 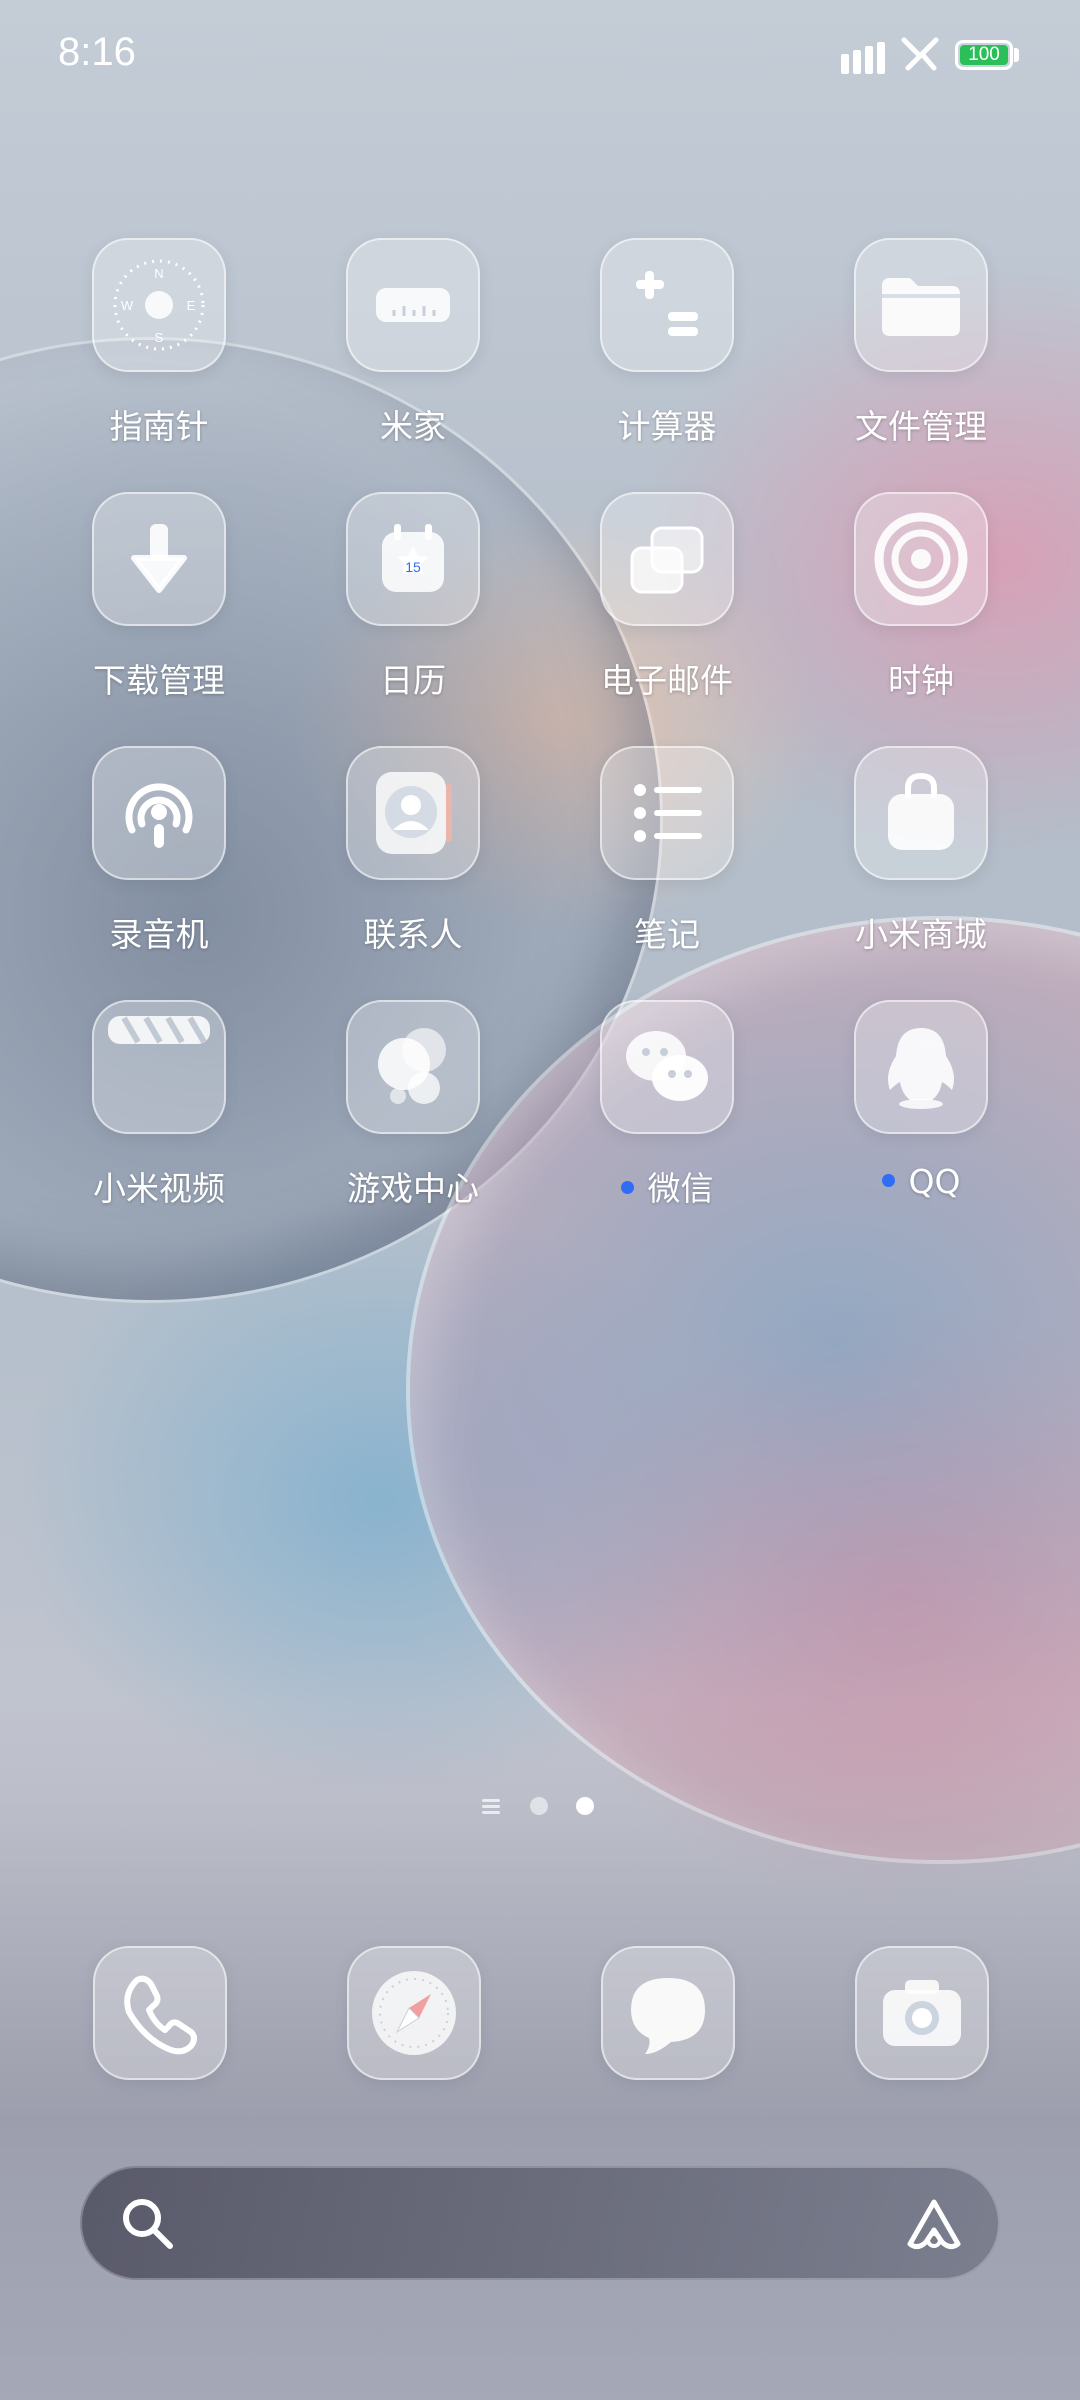 What do you see at coordinates (921, 813) in the screenshot?
I see `shop-icon` at bounding box center [921, 813].